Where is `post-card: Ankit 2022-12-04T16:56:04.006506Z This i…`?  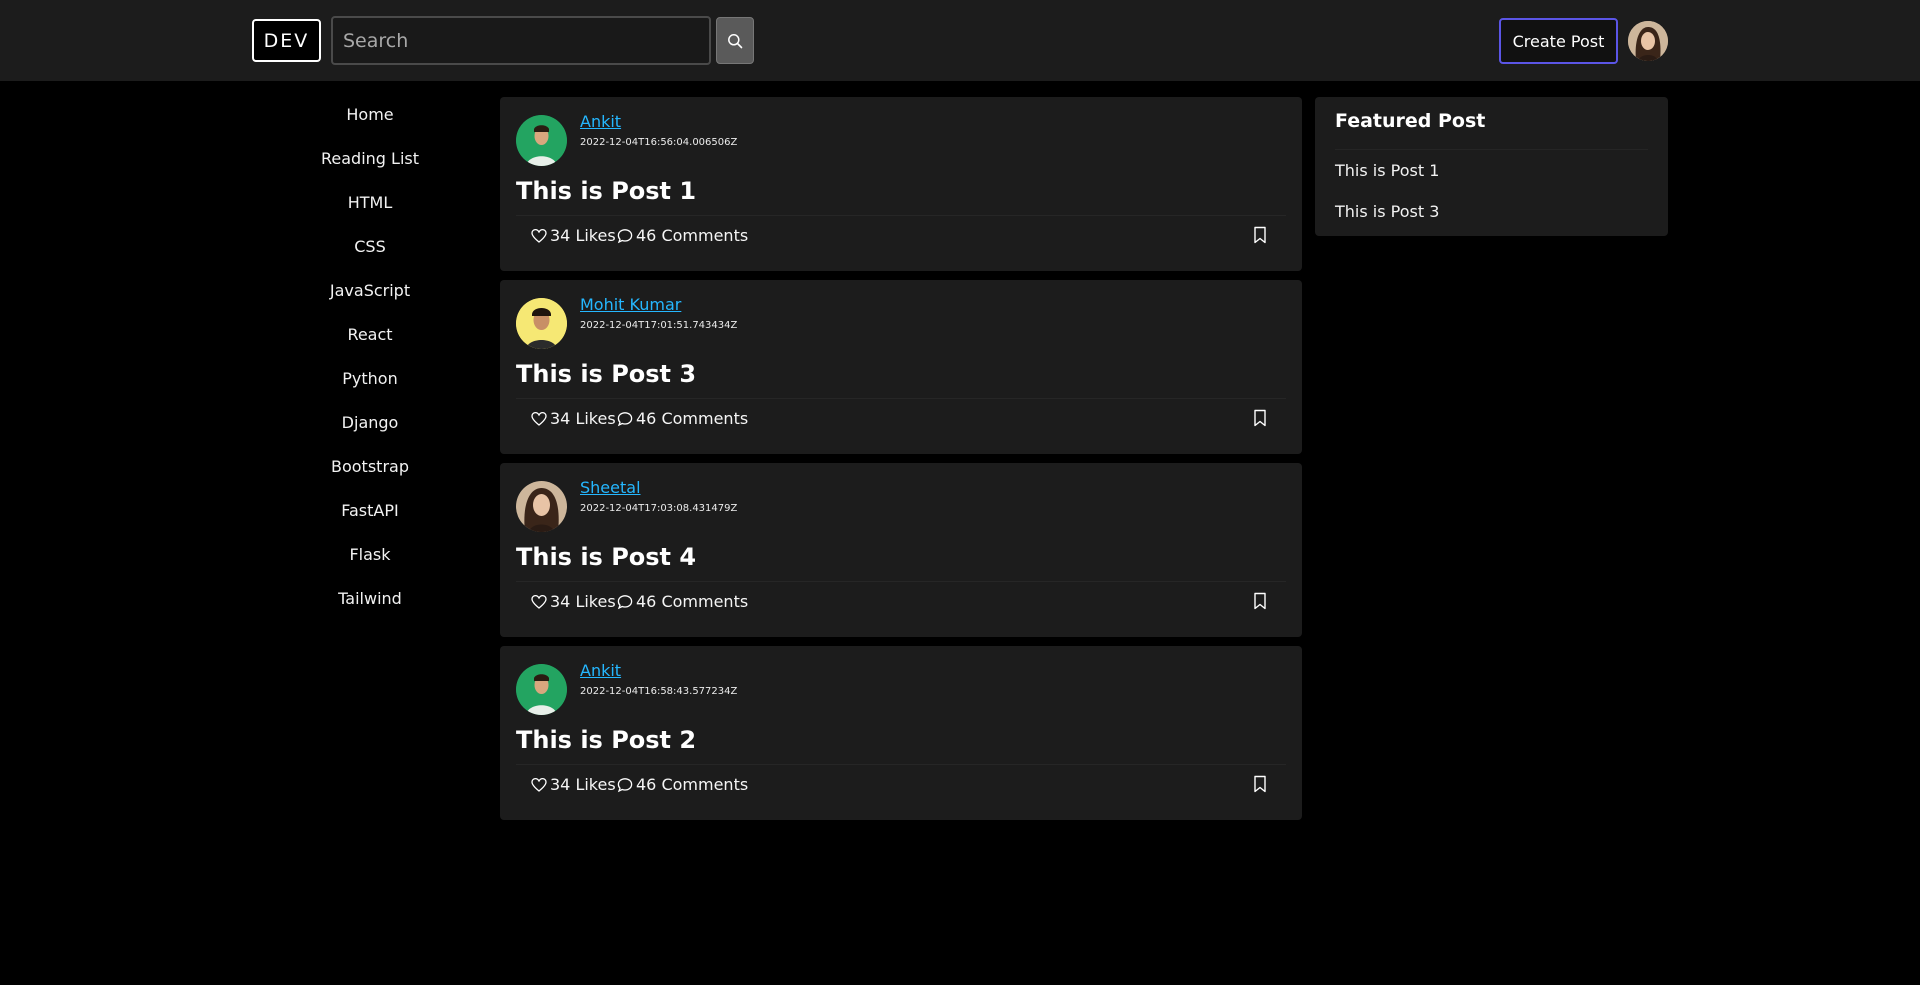
post-card: Ankit 2022-12-04T16:56:04.006506Z This i… is located at coordinates (901, 184).